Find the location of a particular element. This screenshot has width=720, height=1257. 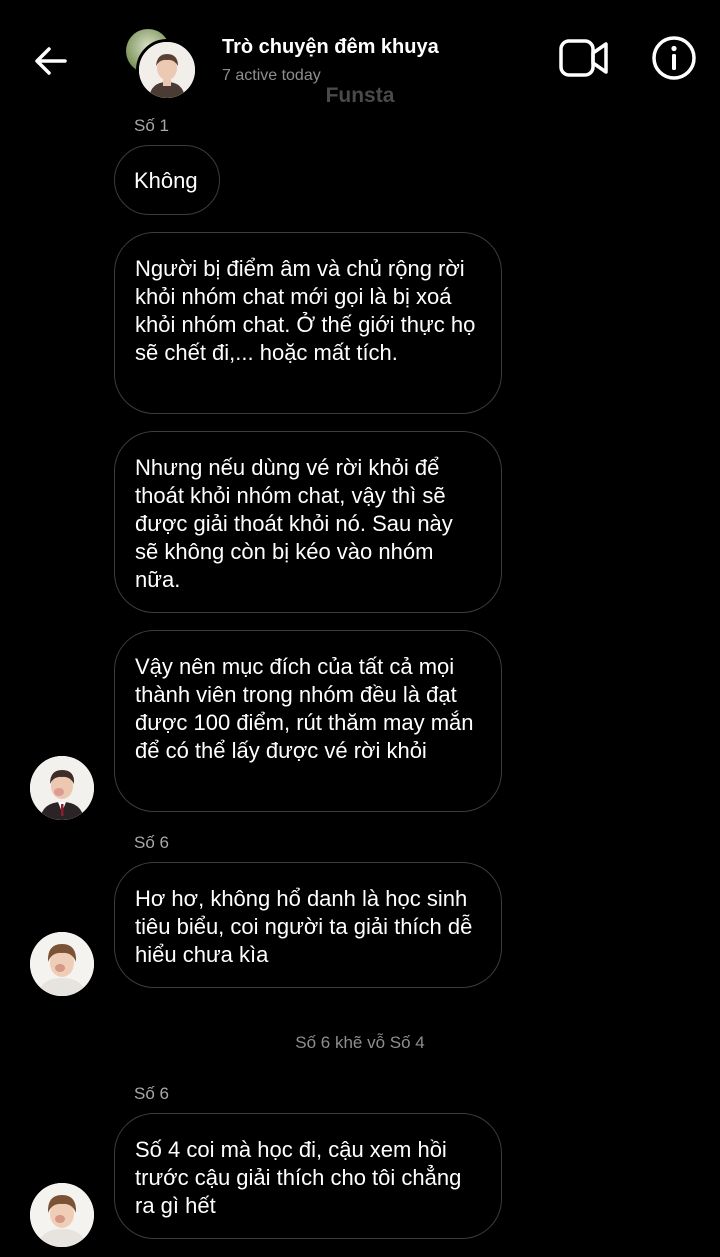

arrow-left-icon is located at coordinates (51, 61).